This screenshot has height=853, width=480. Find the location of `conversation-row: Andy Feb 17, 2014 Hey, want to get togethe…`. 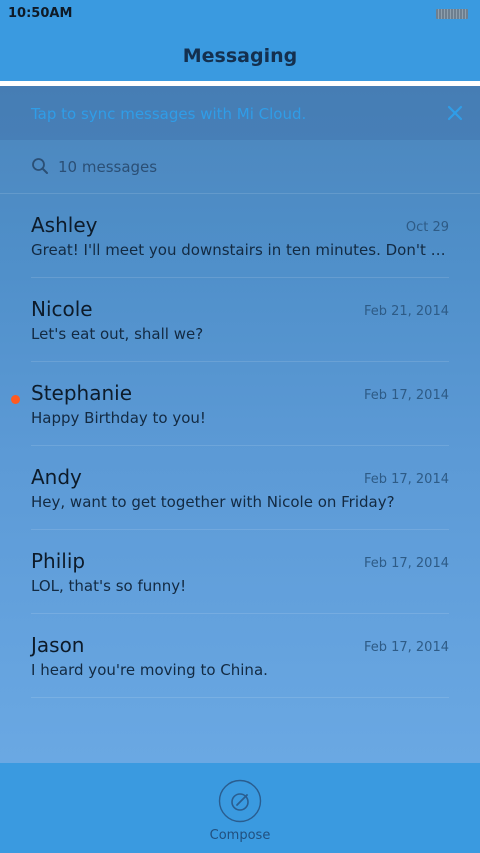

conversation-row: Andy Feb 17, 2014 Hey, want to get togethe… is located at coordinates (240, 488).